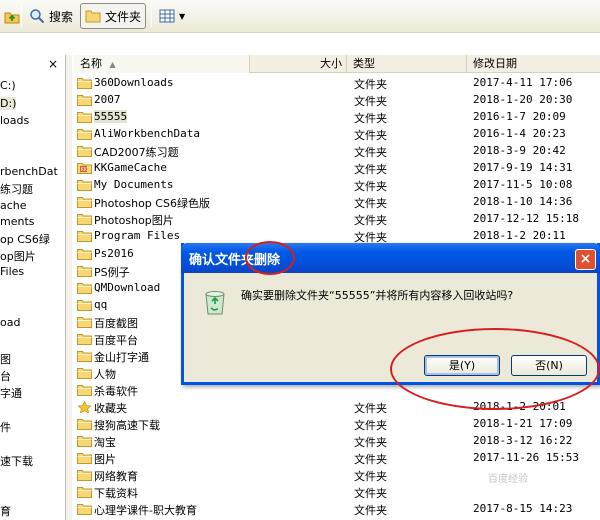 The height and width of the screenshot is (520, 600). What do you see at coordinates (585, 259) in the screenshot?
I see `dialog-close-button: ×` at bounding box center [585, 259].